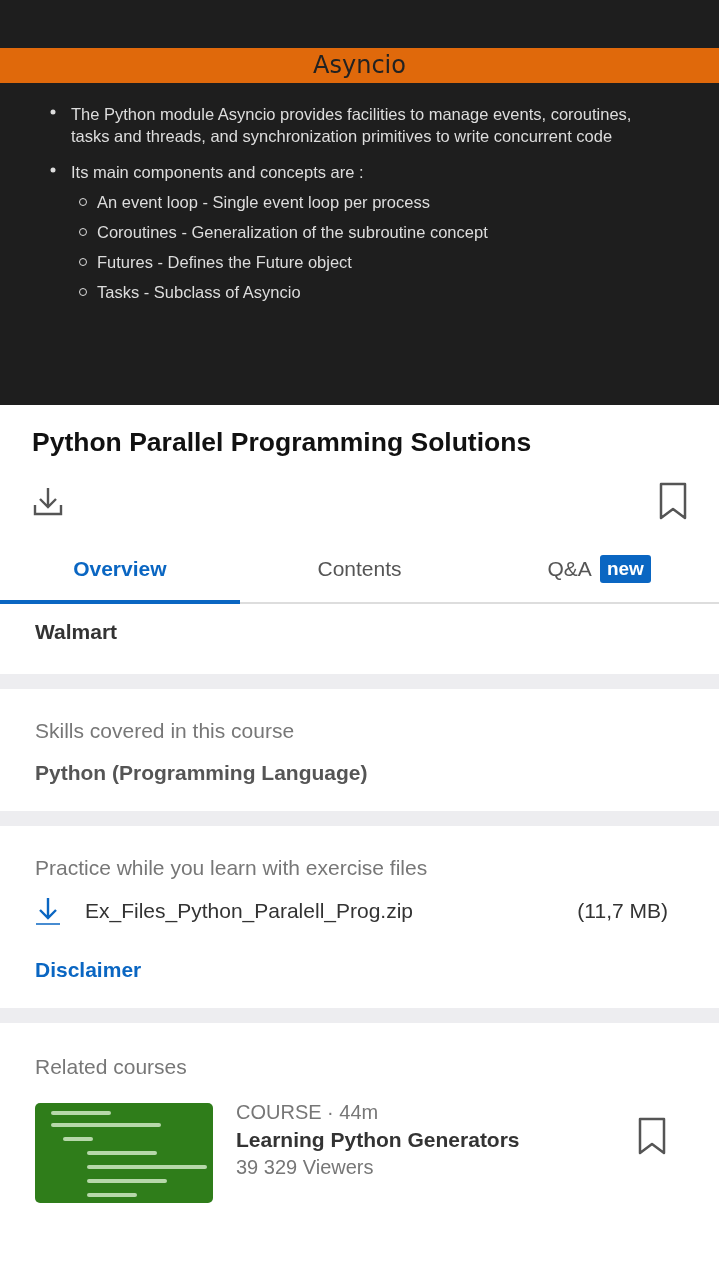 Image resolution: width=719 pixels, height=1280 pixels. Describe the element at coordinates (622, 911) in the screenshot. I see `file-size: (11,7 MB)` at that location.